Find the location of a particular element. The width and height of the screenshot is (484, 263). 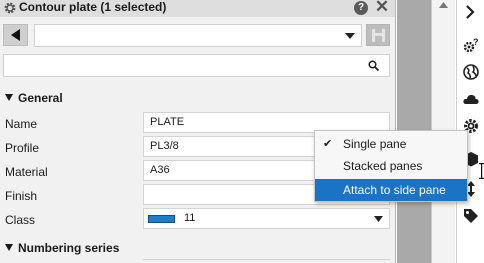

tag-button is located at coordinates (470, 216).